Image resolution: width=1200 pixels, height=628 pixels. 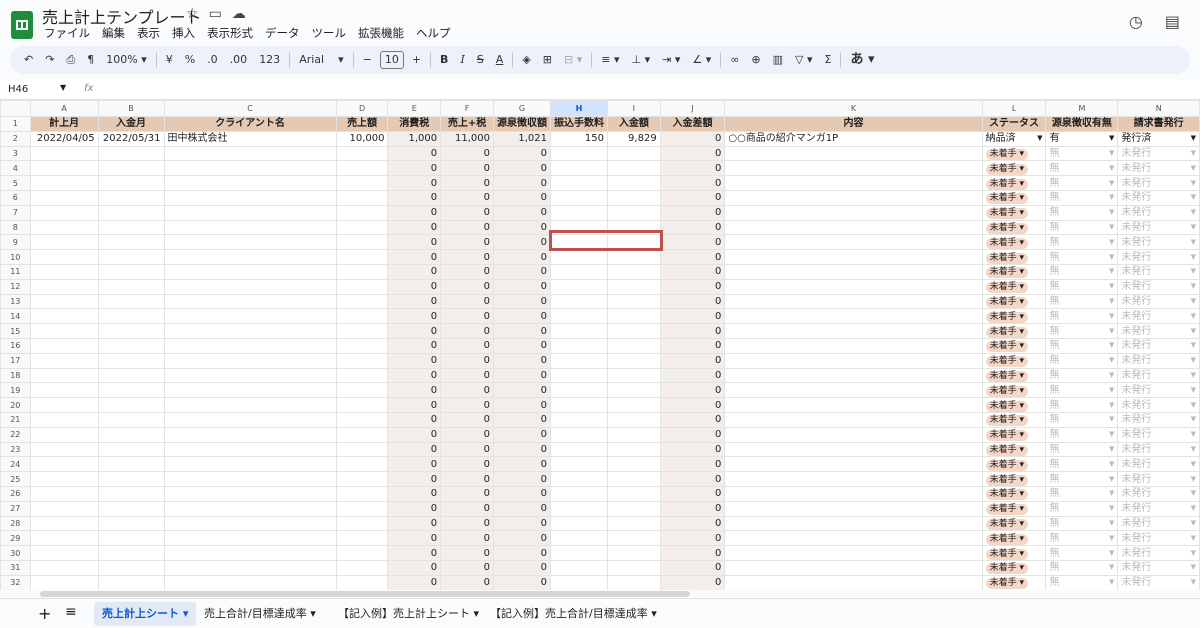 I want to click on column-header: E, so click(x=414, y=108).